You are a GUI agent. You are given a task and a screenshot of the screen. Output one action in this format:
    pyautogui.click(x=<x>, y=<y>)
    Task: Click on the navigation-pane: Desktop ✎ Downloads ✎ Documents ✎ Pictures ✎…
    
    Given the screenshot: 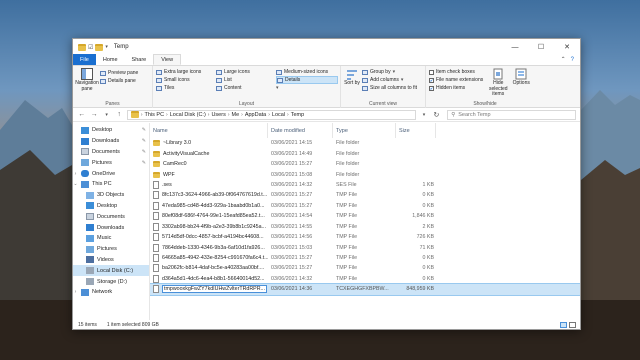 What is the action you would take?
    pyautogui.click(x=111, y=221)
    